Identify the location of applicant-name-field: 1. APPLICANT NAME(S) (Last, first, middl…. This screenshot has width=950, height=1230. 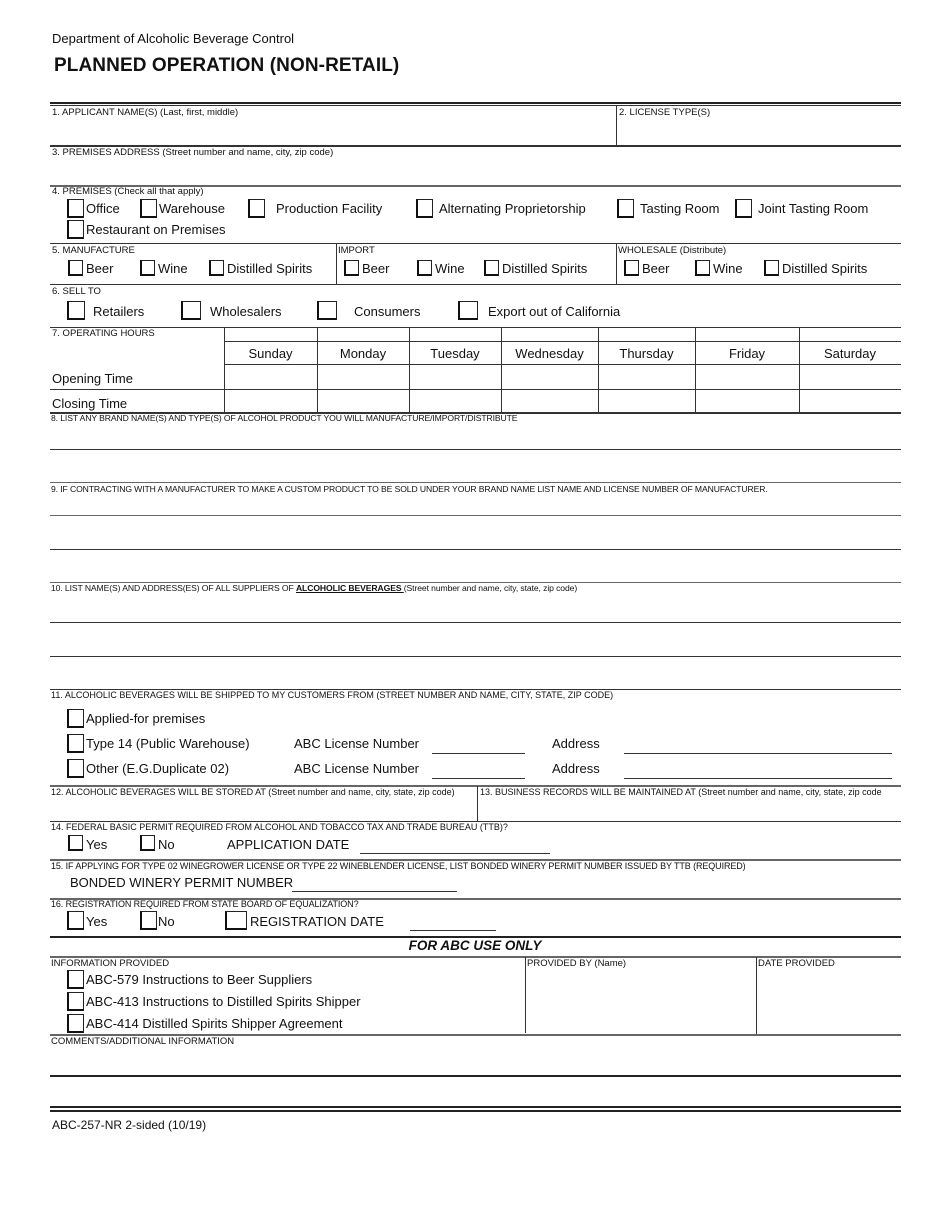
(333, 125).